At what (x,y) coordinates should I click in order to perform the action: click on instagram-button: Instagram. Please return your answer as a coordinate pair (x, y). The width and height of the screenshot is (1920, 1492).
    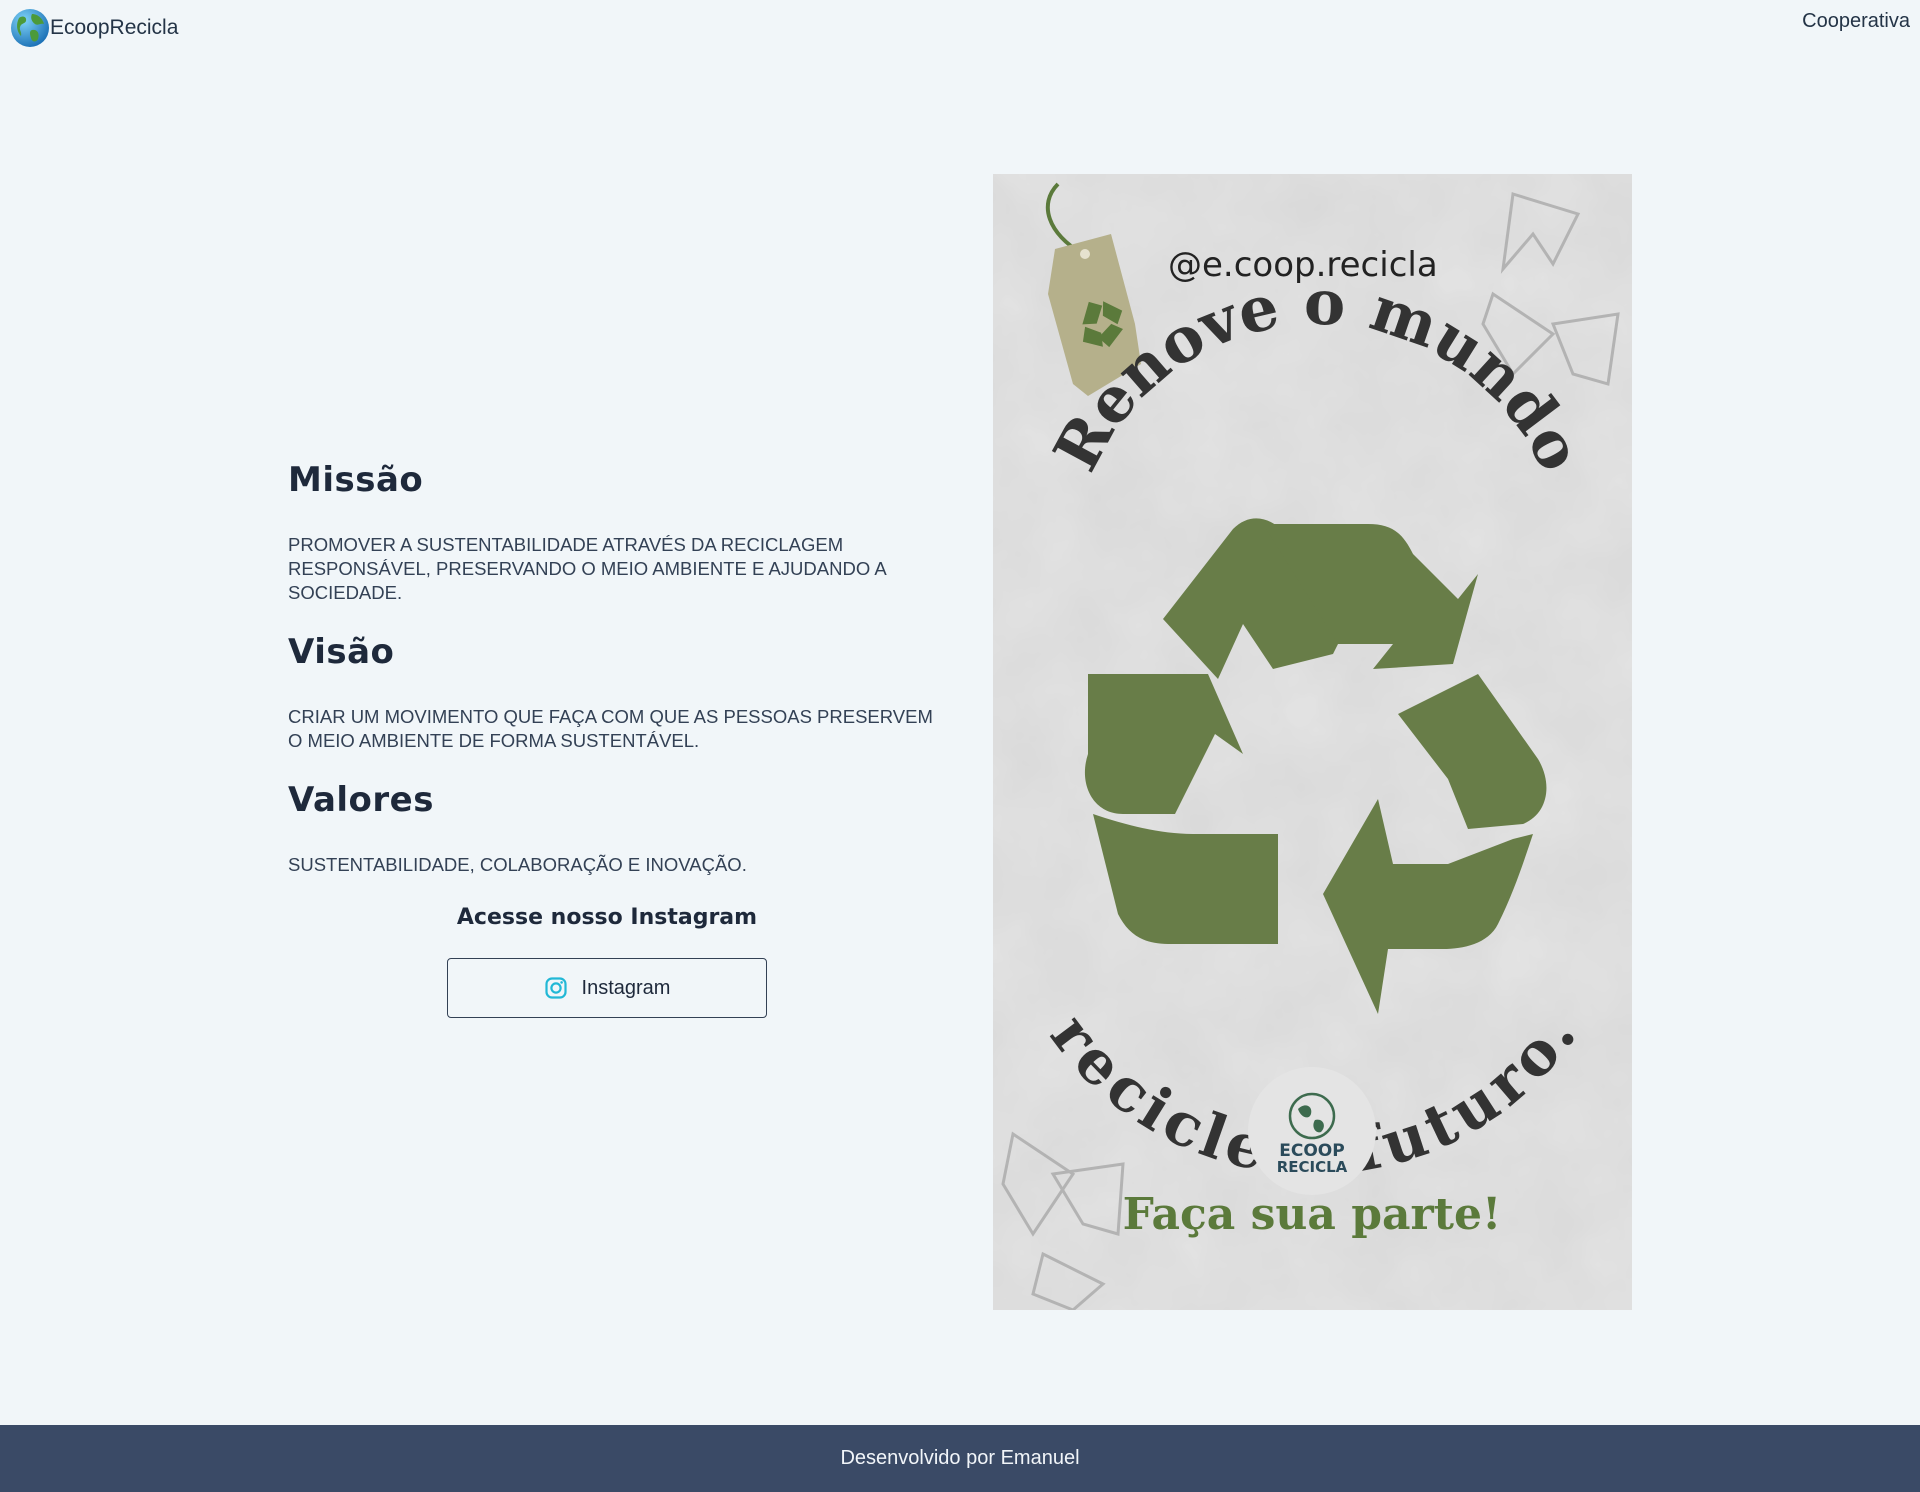
    Looking at the image, I should click on (607, 988).